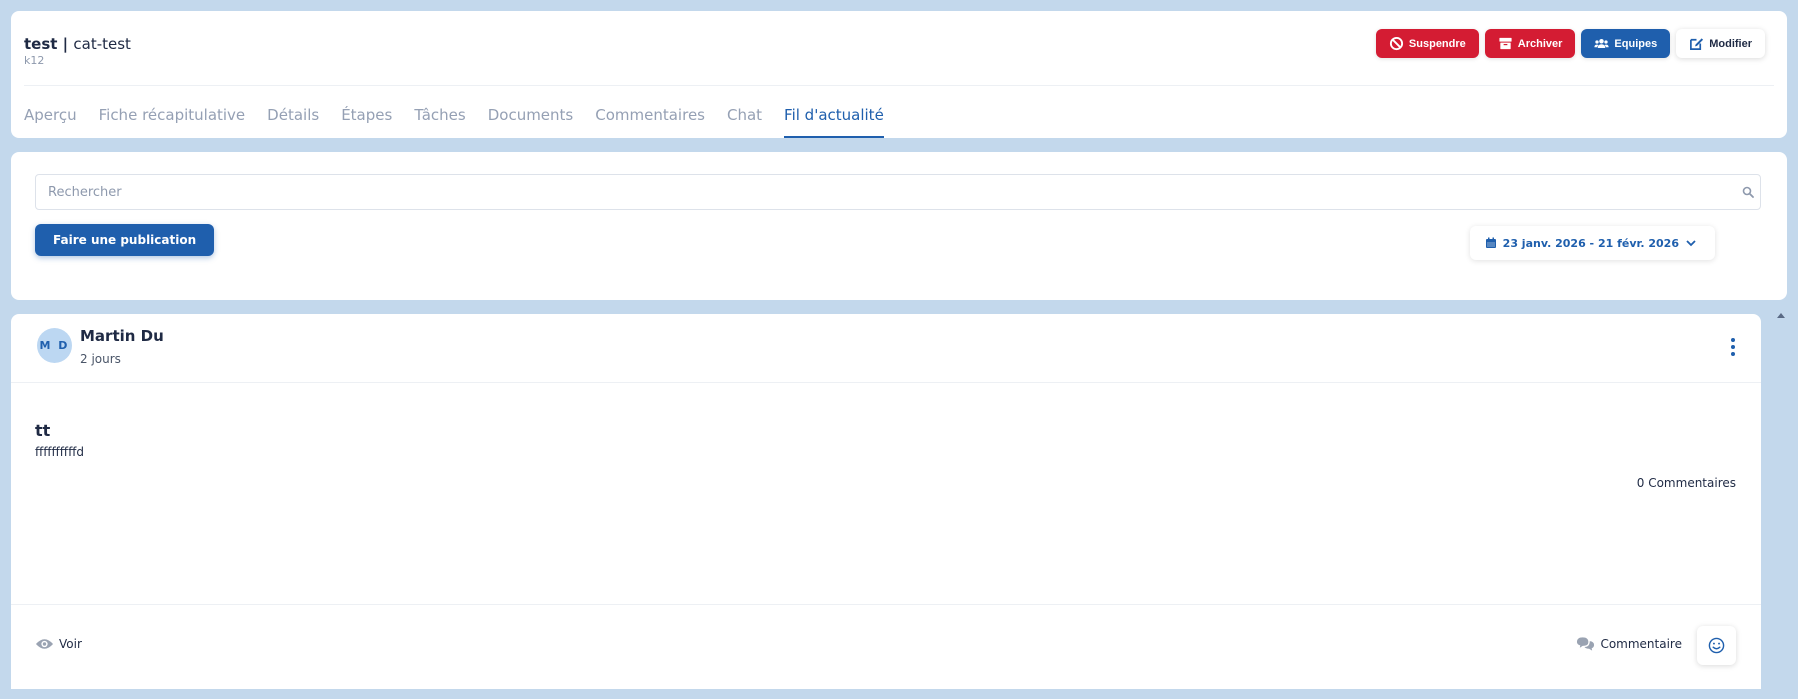 Image resolution: width=1798 pixels, height=699 pixels. I want to click on comments-icon, so click(1586, 644).